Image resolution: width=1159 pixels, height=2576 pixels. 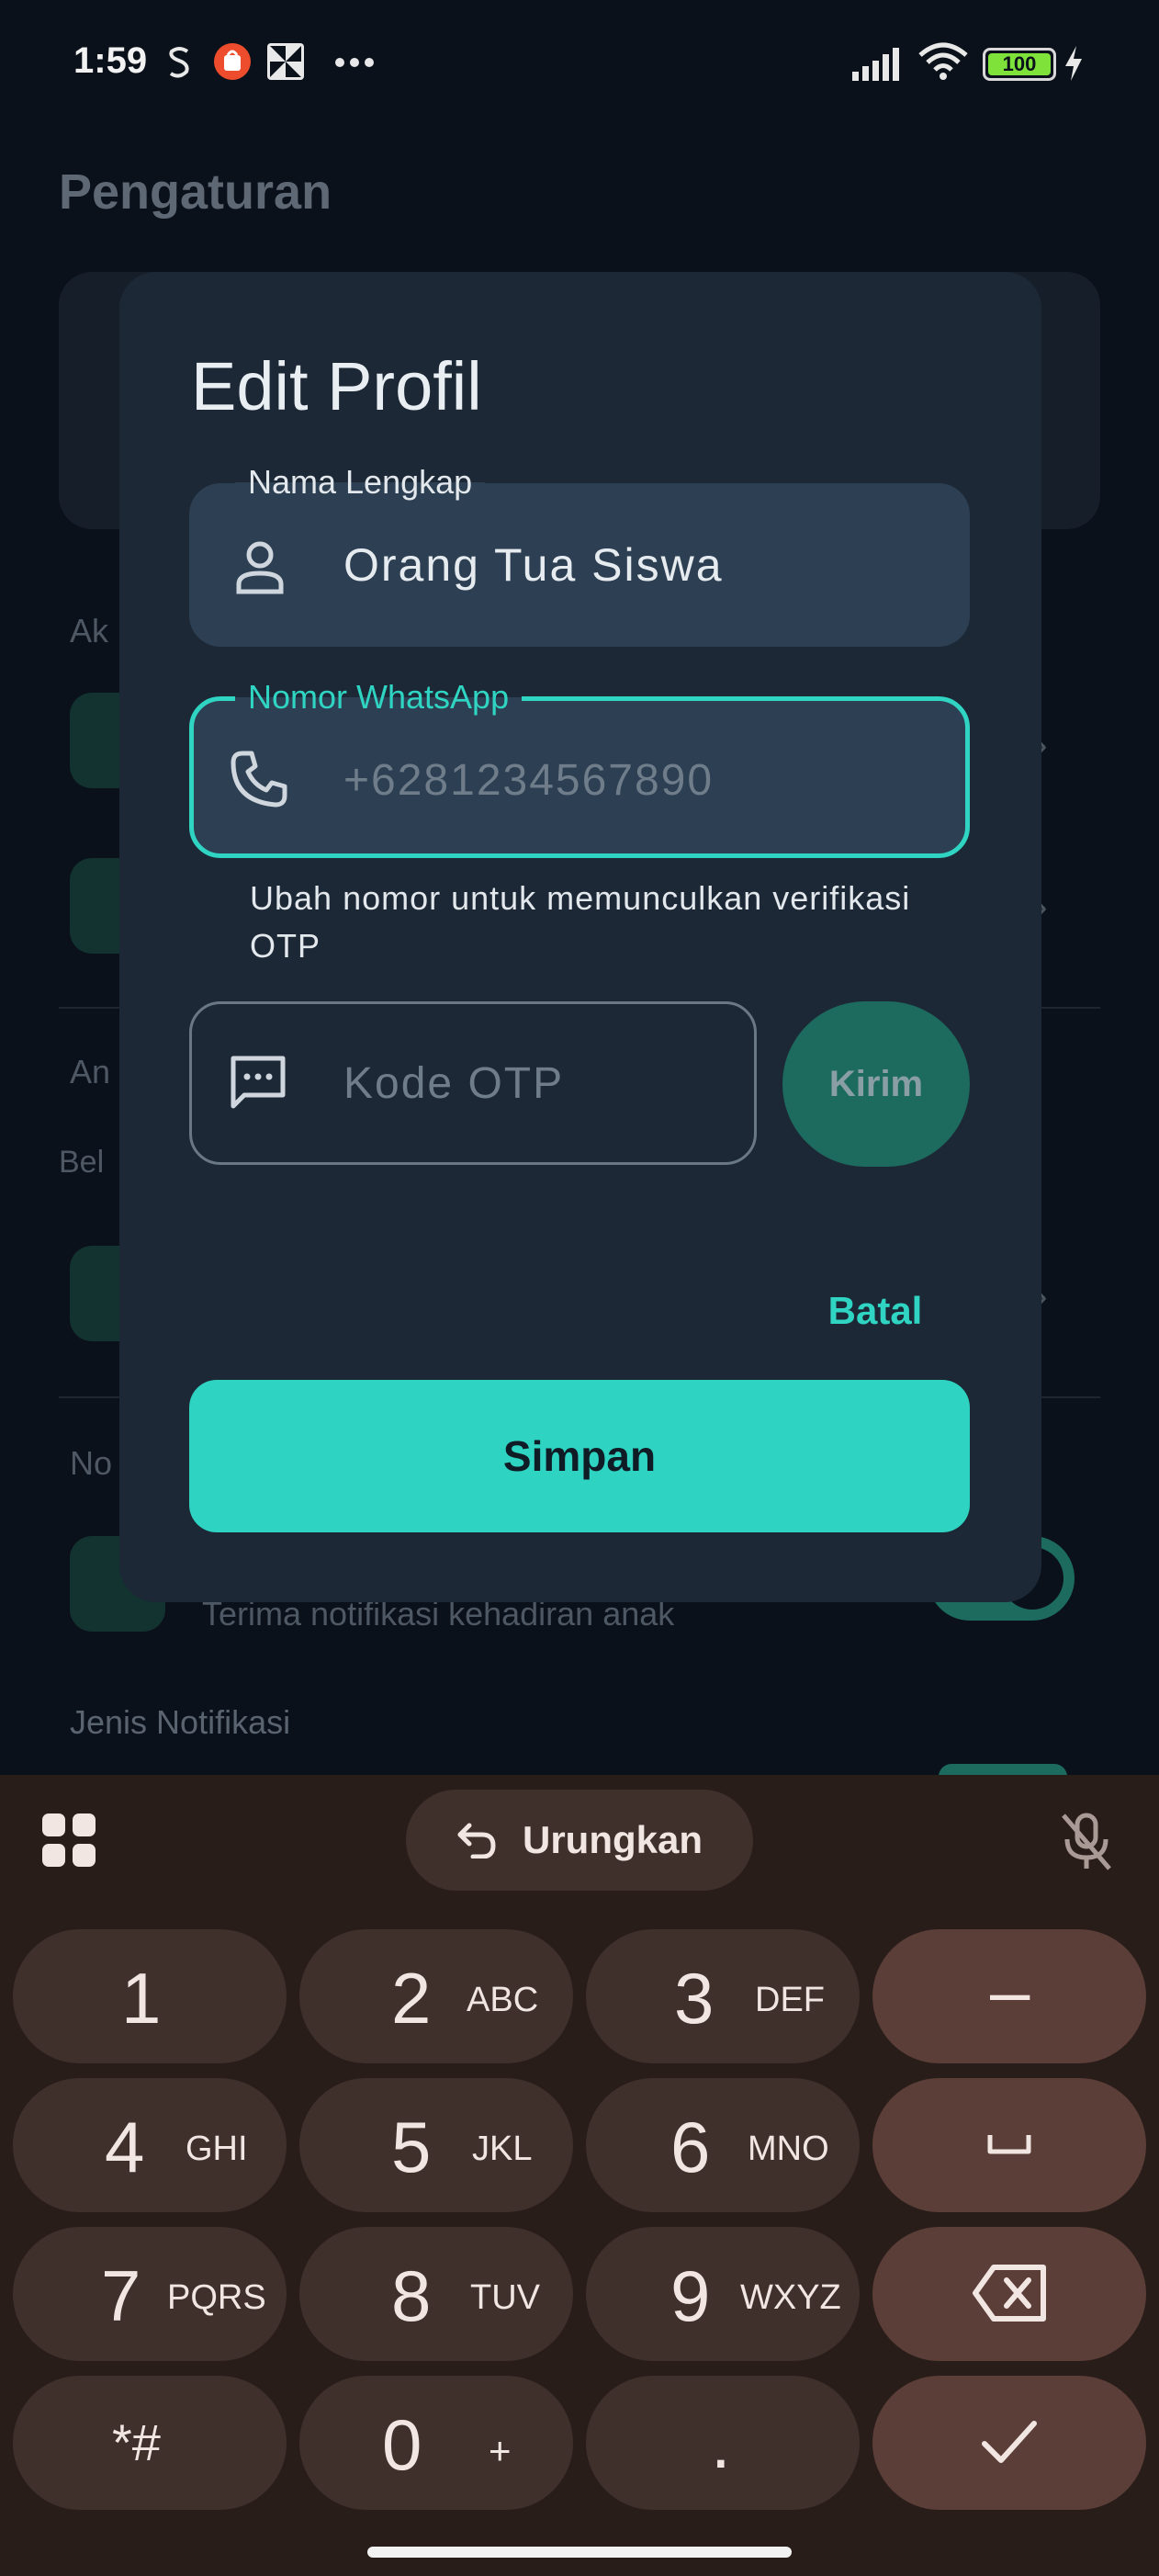 I want to click on key-6: 6 MNO, so click(x=723, y=2145).